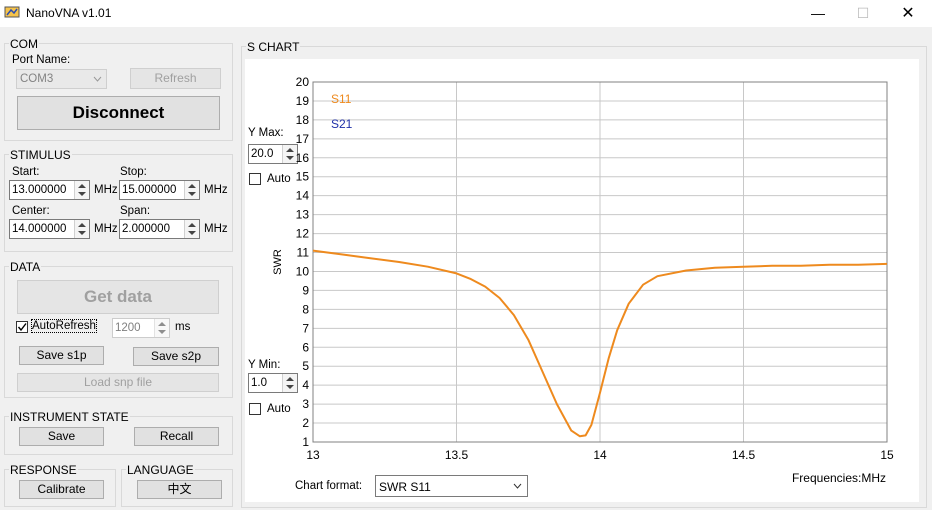 This screenshot has height=510, width=932. What do you see at coordinates (176, 436) in the screenshot?
I see `instrument-recall-button: Recall` at bounding box center [176, 436].